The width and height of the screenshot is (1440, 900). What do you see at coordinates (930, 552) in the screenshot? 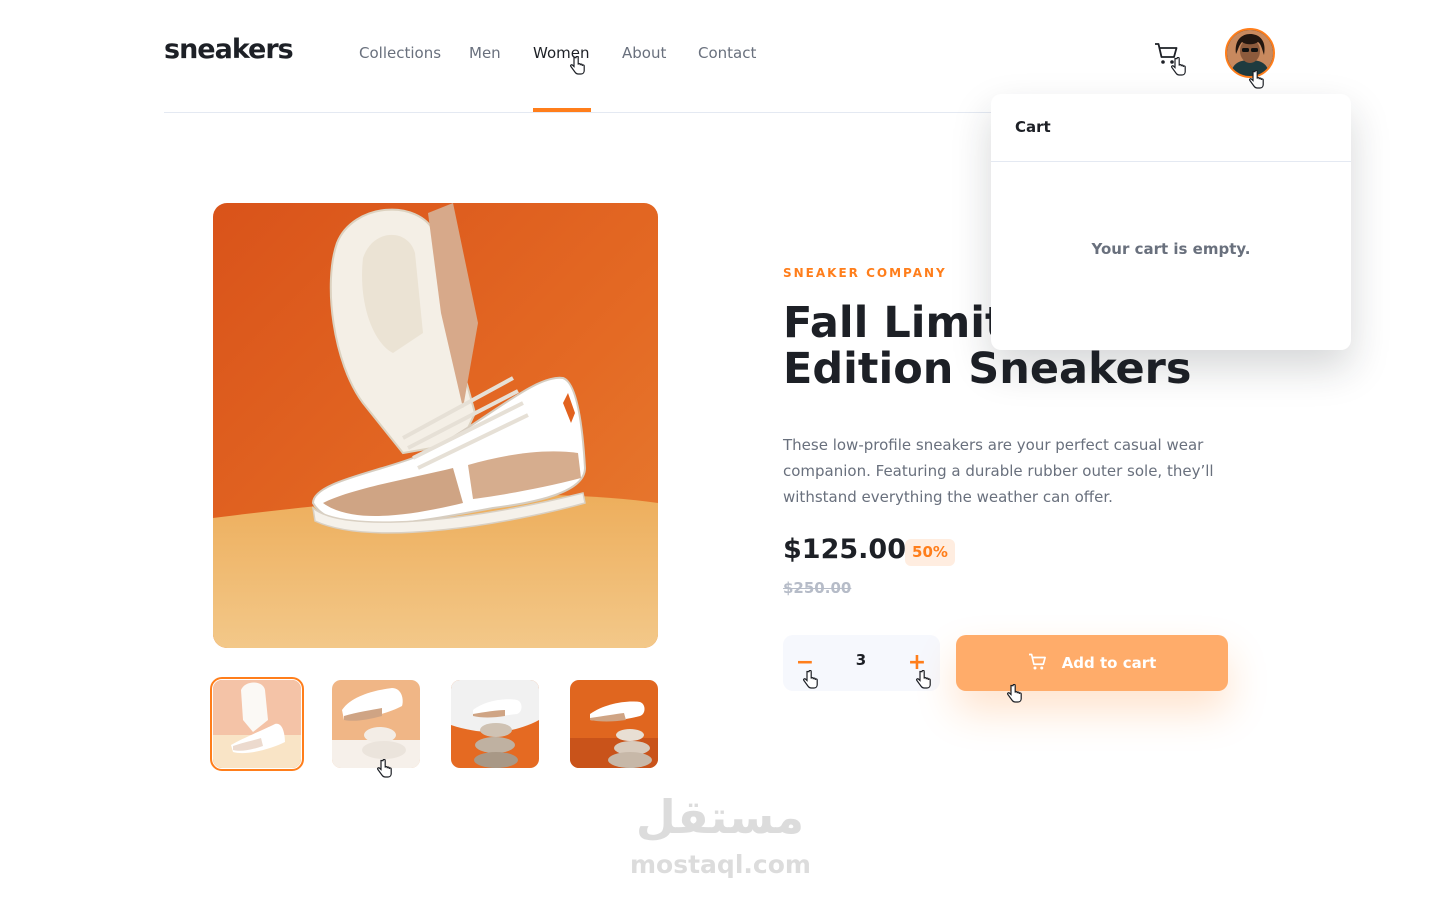
I see `discount-badge: 50%` at bounding box center [930, 552].